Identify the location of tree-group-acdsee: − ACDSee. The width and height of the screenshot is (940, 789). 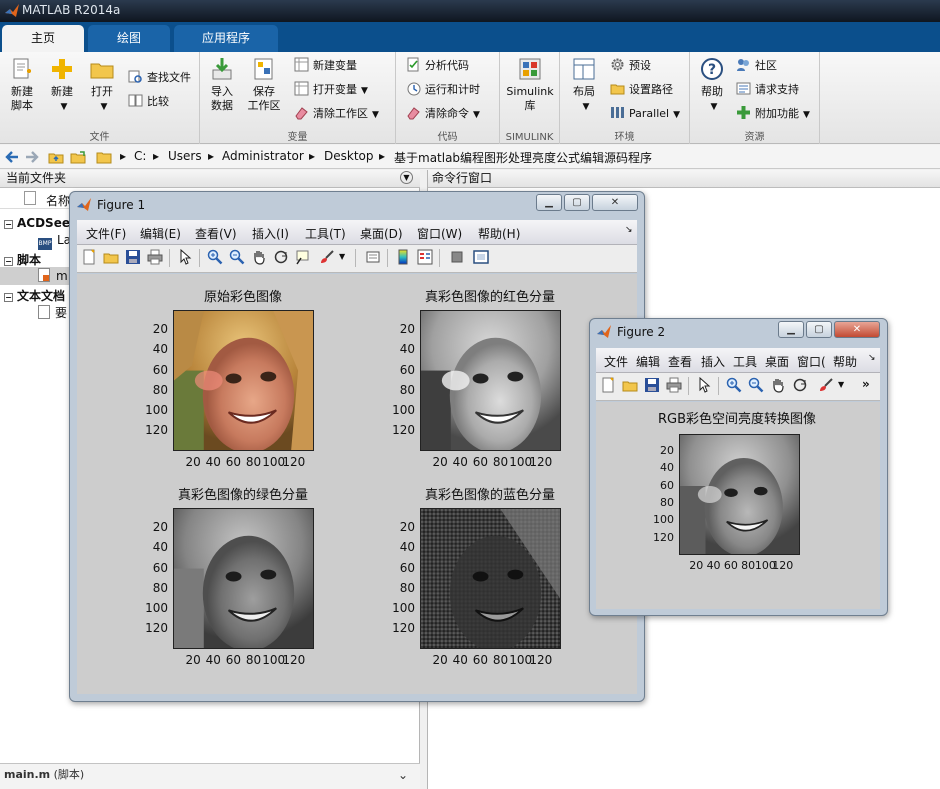
(37, 223).